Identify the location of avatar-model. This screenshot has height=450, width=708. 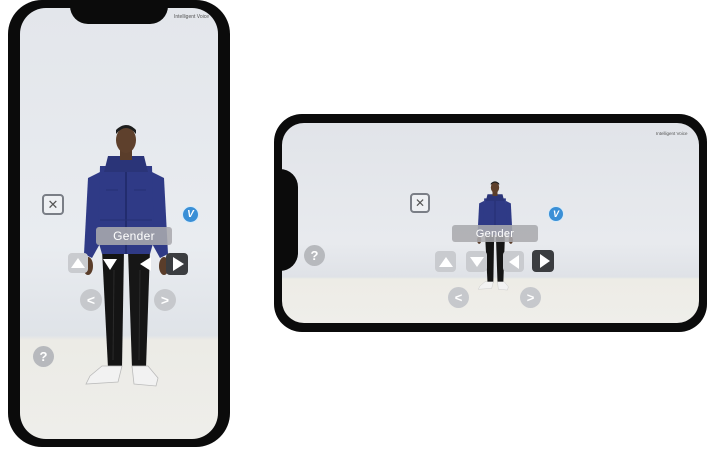
(126, 256).